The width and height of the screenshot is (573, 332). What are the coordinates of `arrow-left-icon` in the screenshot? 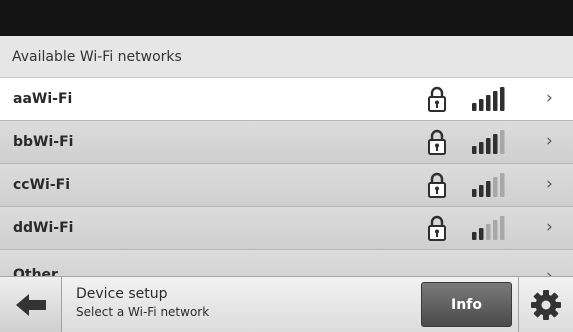 It's located at (30, 304).